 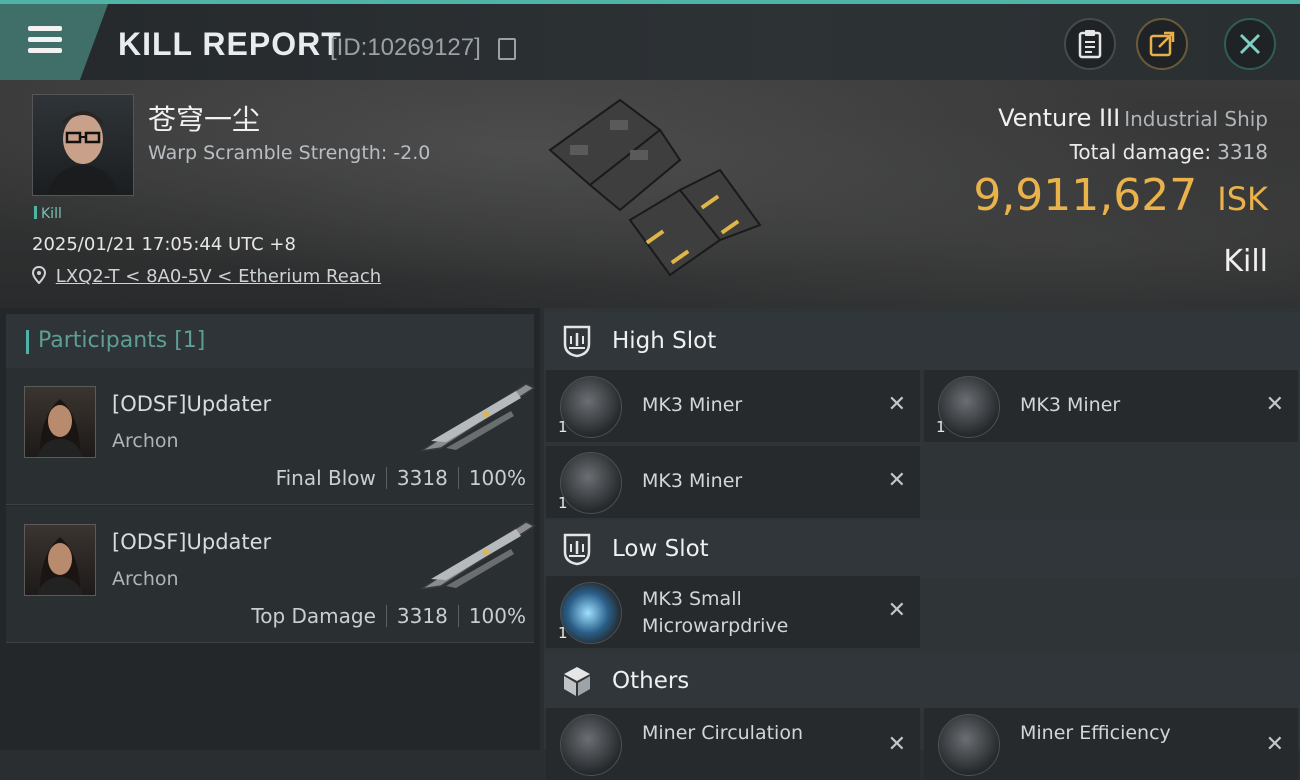 What do you see at coordinates (313, 616) in the screenshot?
I see `participant-role: Top Damage` at bounding box center [313, 616].